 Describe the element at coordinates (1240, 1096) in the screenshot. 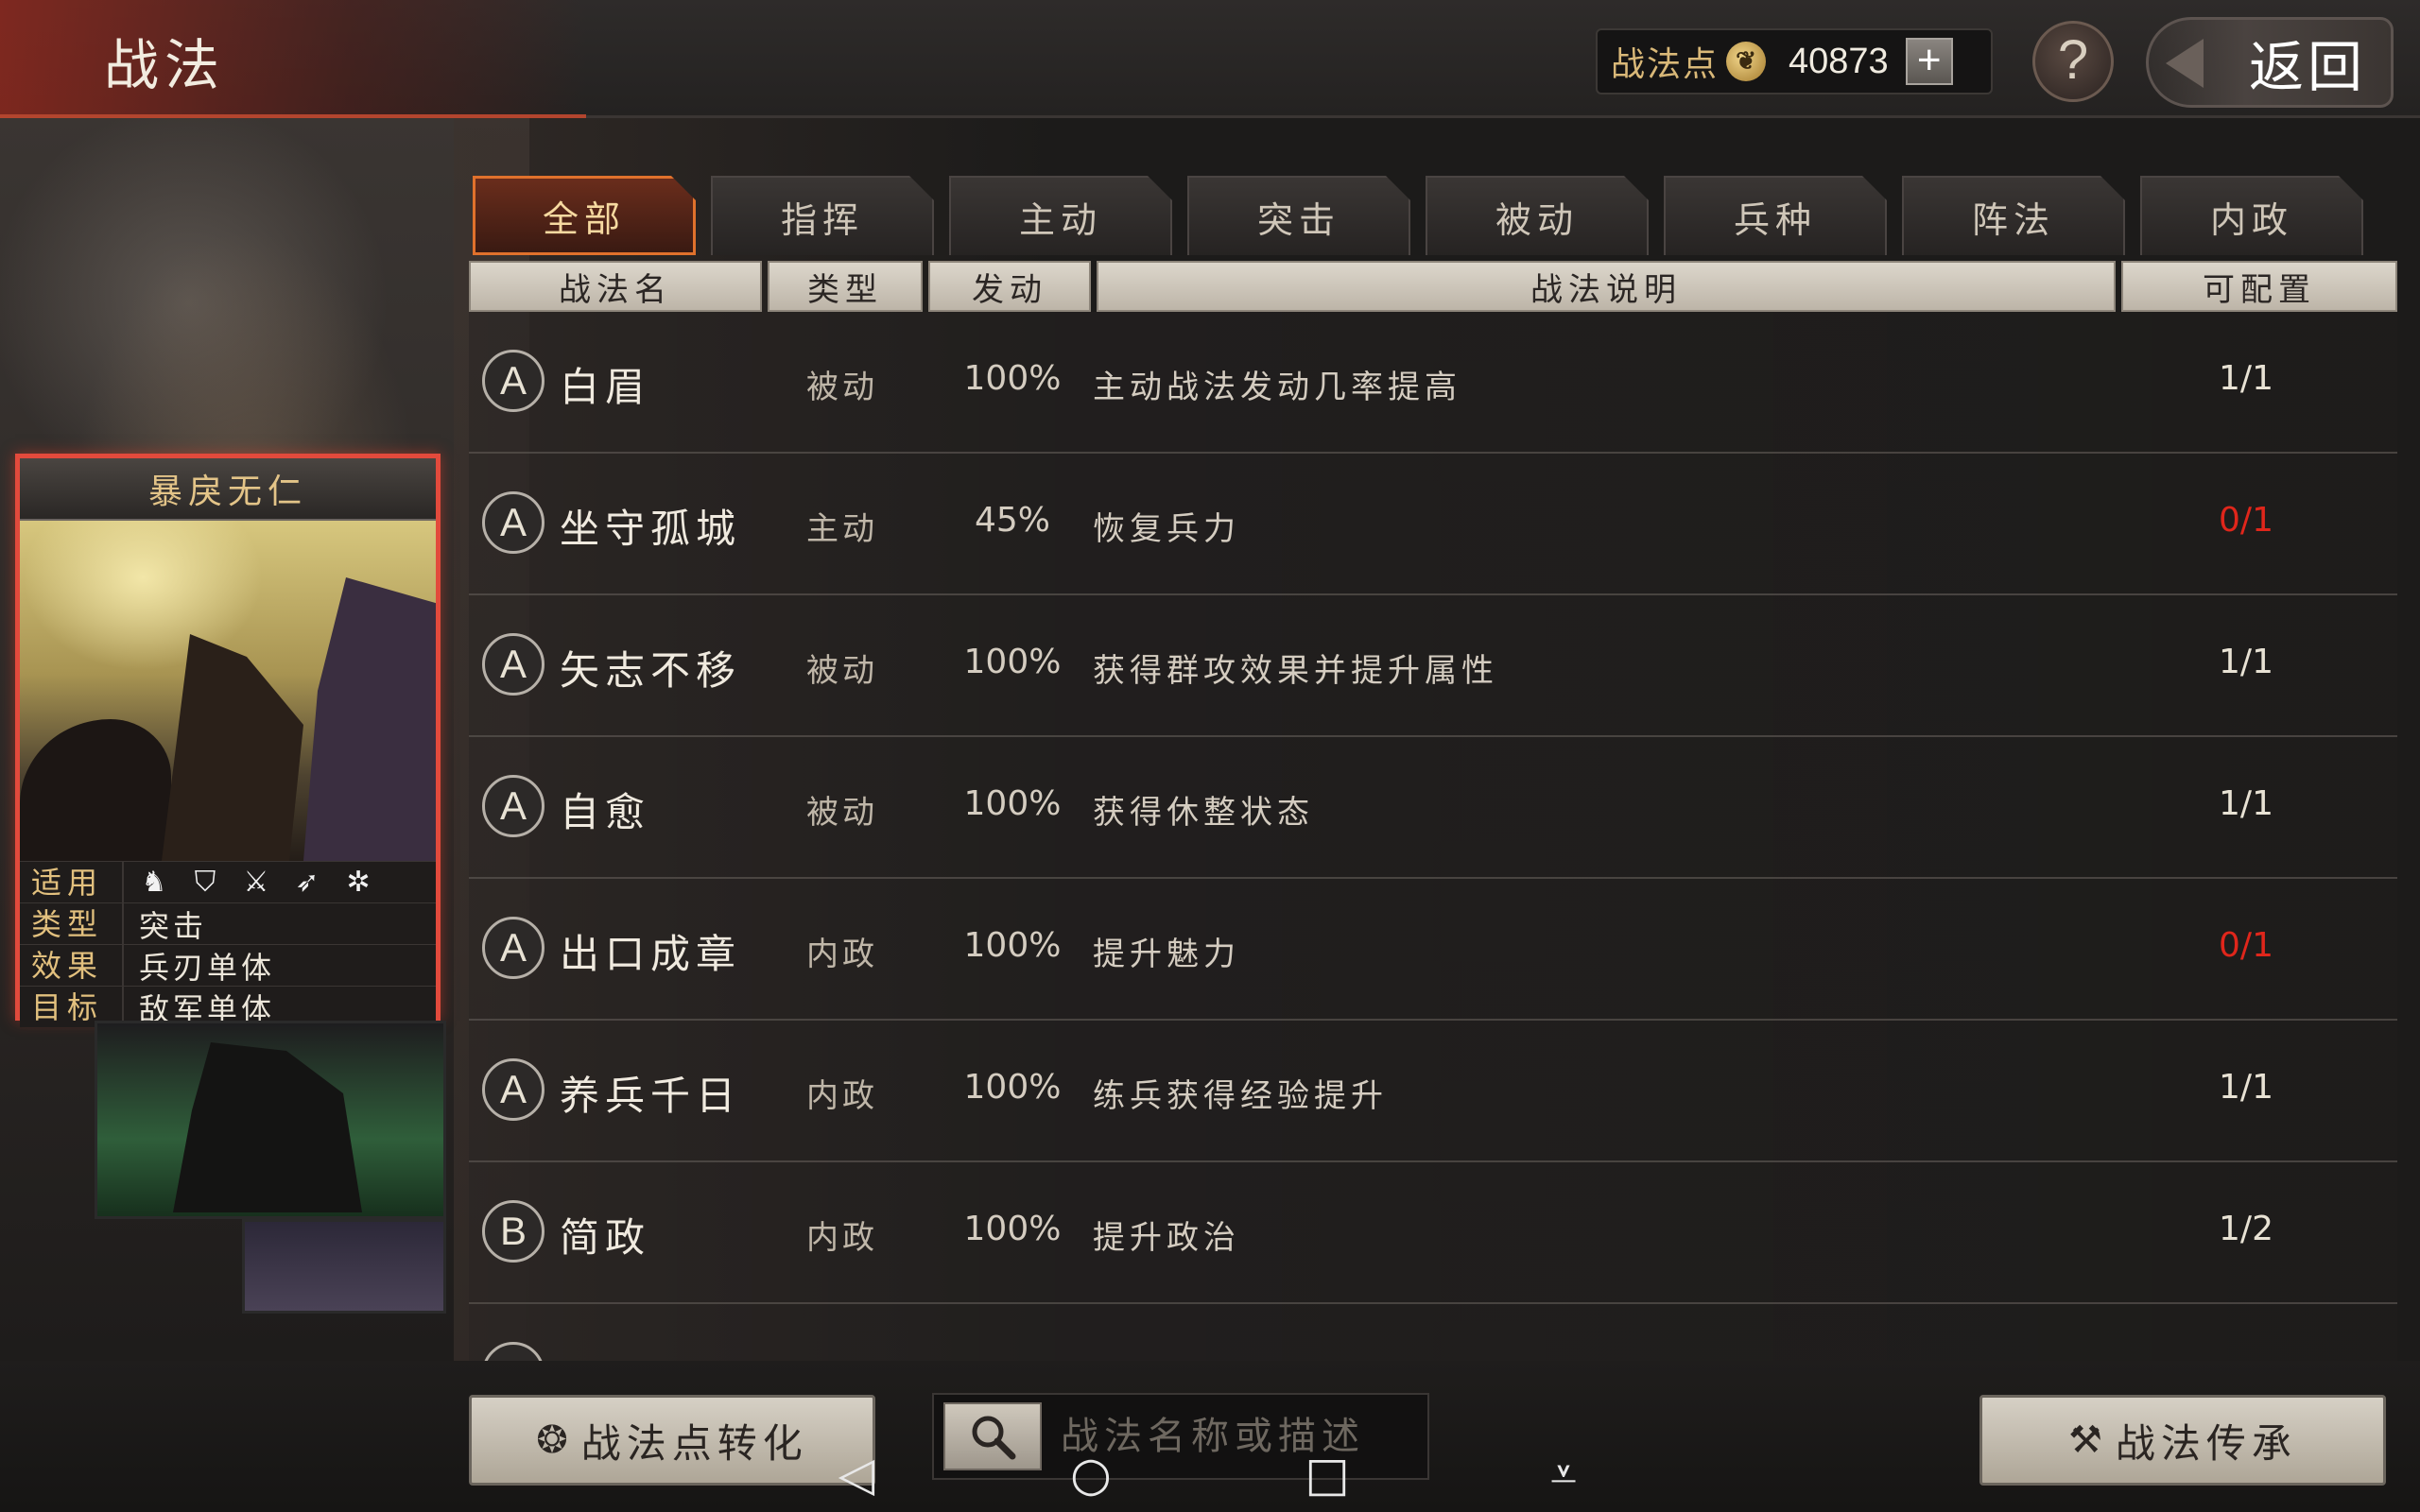

I see `skill-description: 练兵获得经验提升` at that location.